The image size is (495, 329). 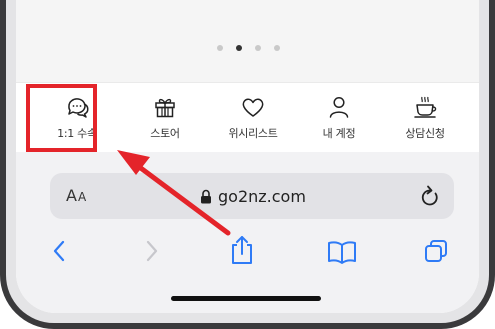 I want to click on text-size-button: AA, so click(x=76, y=195).